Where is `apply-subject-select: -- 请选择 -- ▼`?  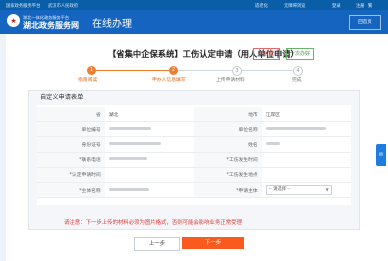
apply-subject-select: -- 请选择 -- ▼ is located at coordinates (298, 190).